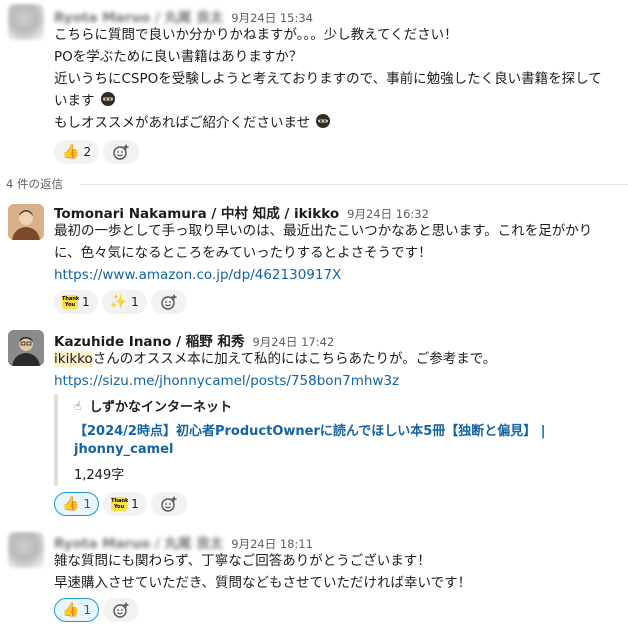 The height and width of the screenshot is (632, 628). What do you see at coordinates (294, 359) in the screenshot?
I see `message-text-part: さんのオススメ本に加えて私的にはこちらあたりが。ご参考まで。` at bounding box center [294, 359].